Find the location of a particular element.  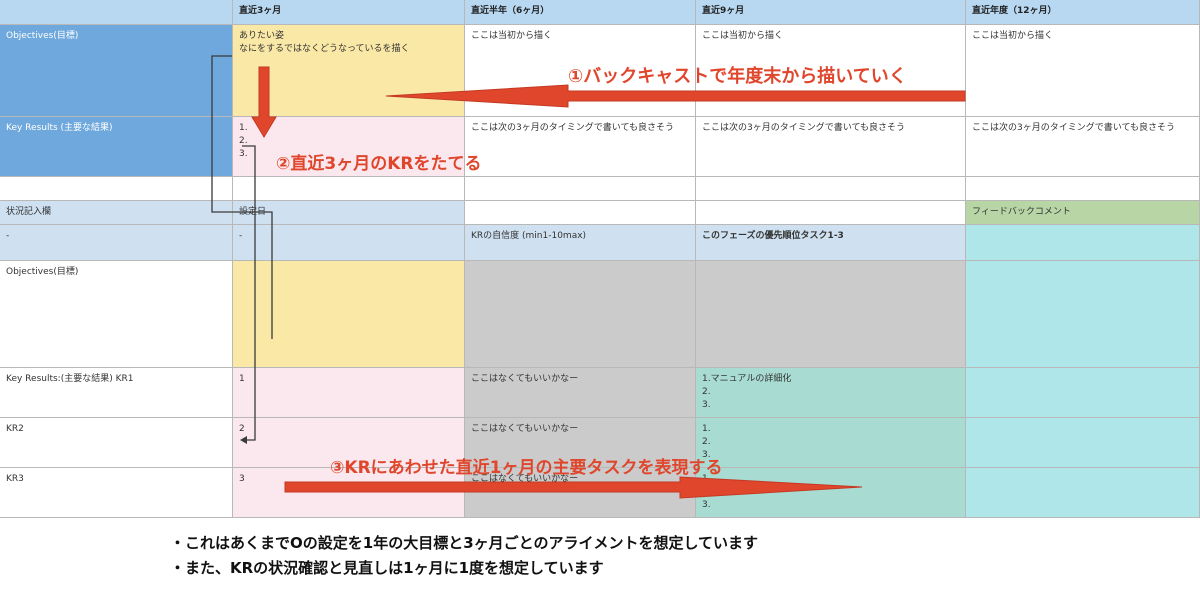

kr3-task-item: 1. is located at coordinates (706, 479).